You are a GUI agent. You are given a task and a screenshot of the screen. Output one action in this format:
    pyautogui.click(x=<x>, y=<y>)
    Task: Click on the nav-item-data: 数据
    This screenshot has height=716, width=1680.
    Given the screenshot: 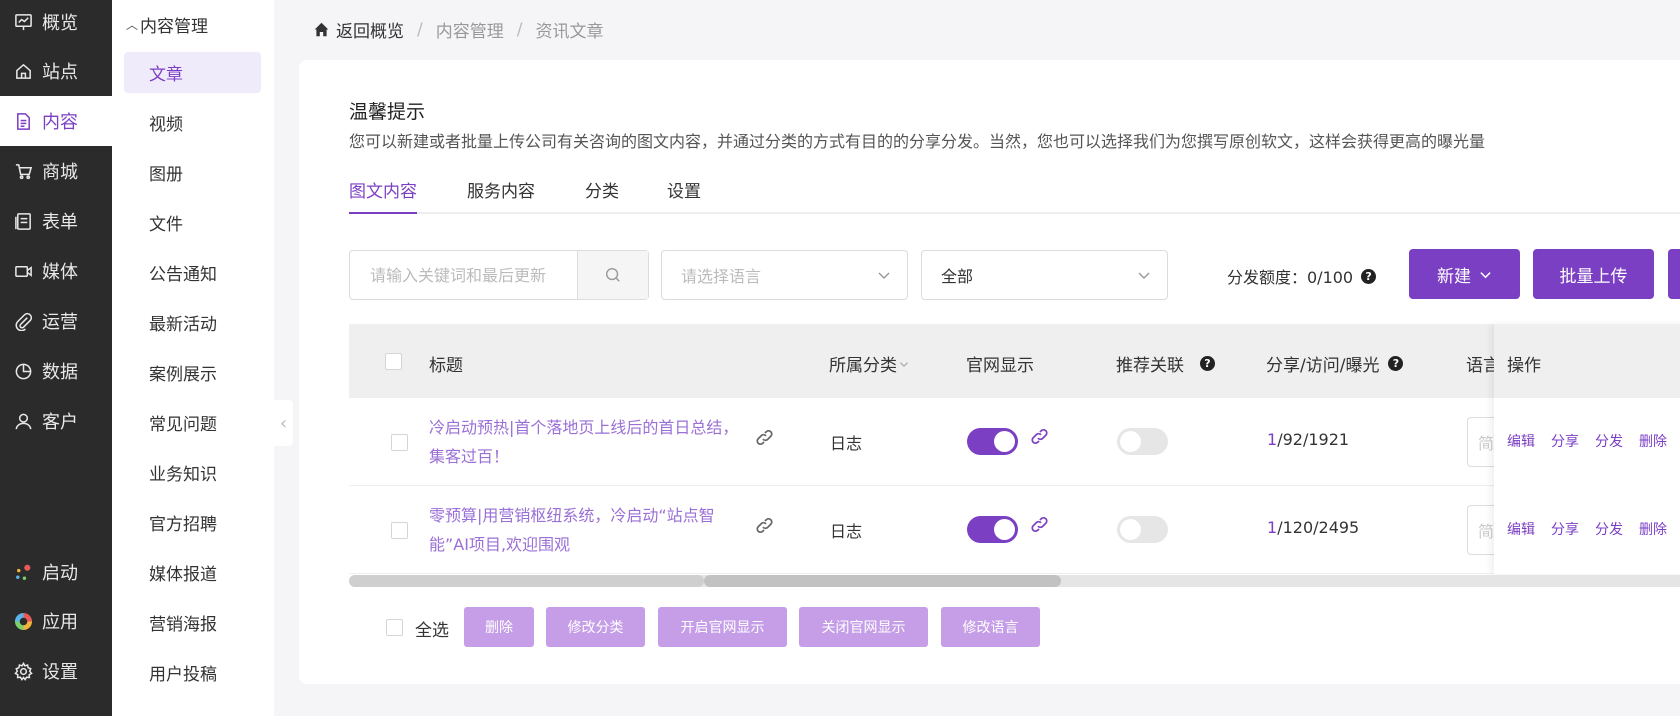 What is the action you would take?
    pyautogui.click(x=56, y=371)
    